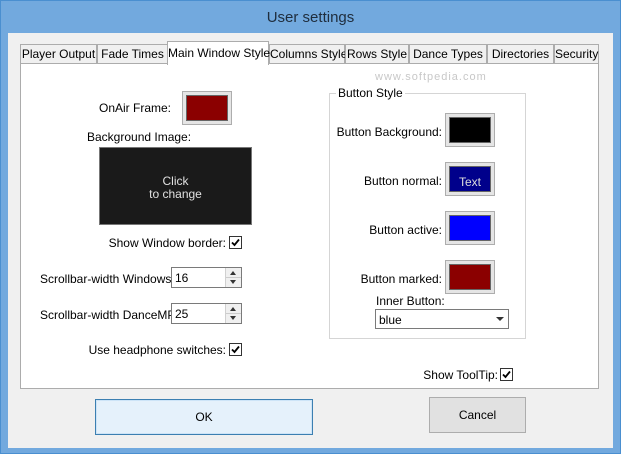  Describe the element at coordinates (204, 417) in the screenshot. I see `ok-button: OK` at that location.